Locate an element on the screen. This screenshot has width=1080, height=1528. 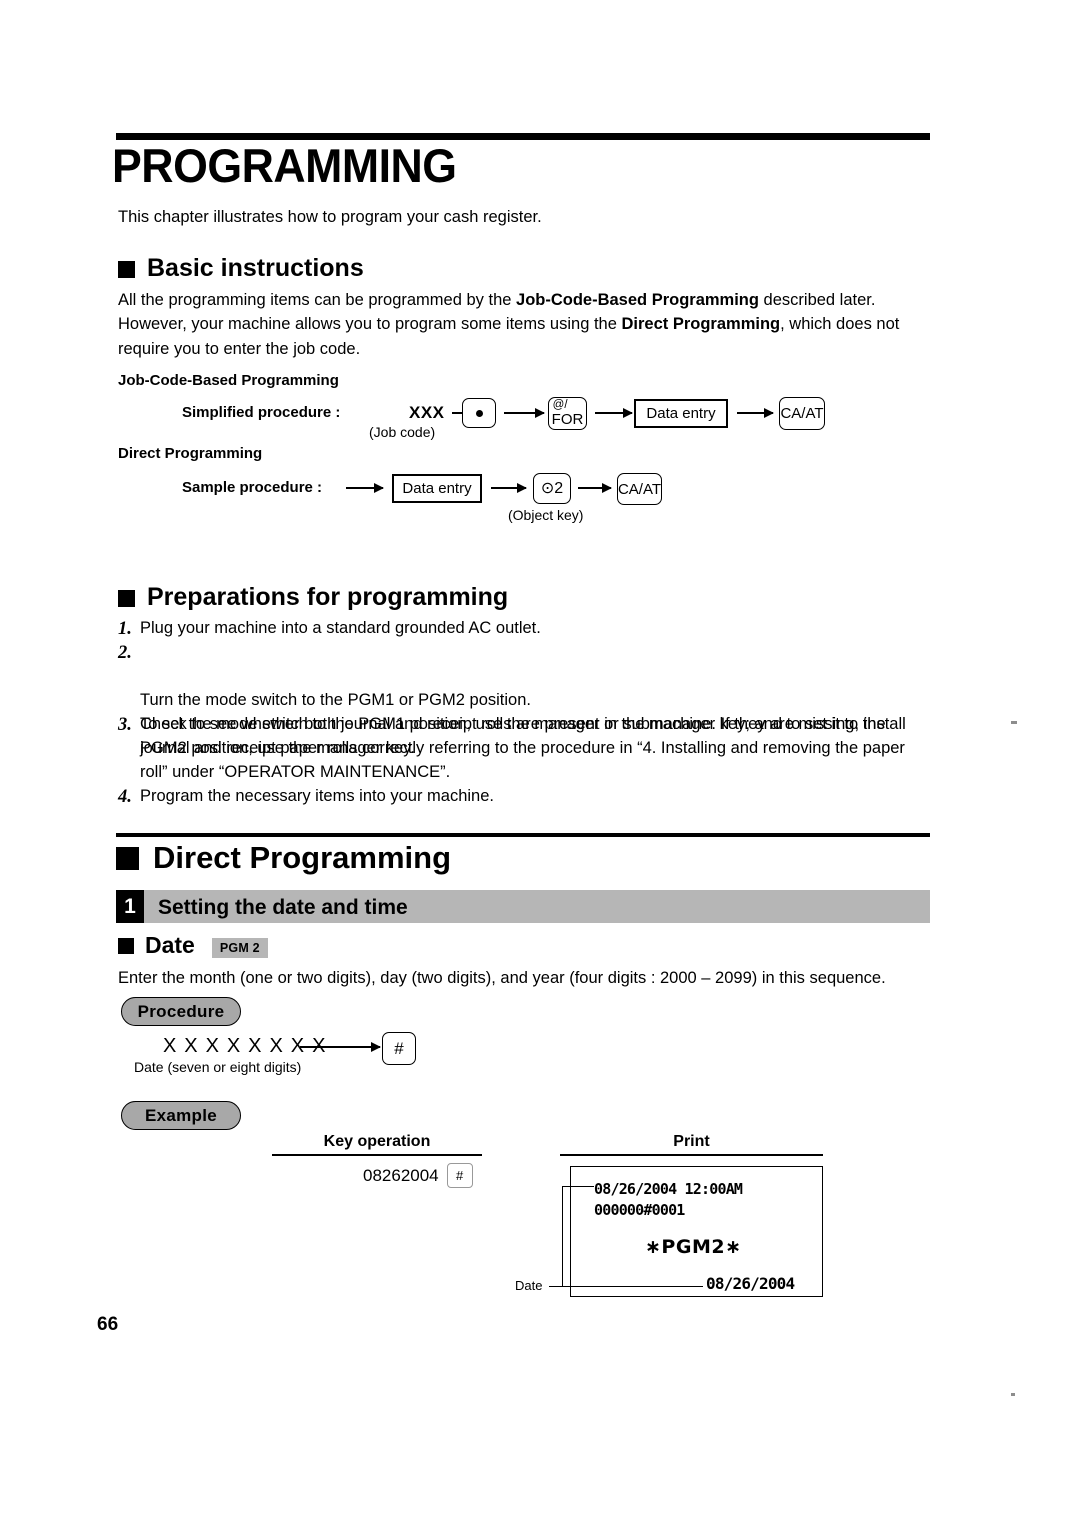
key-at-for-bottom-label: FOR is located at coordinates (567, 419).